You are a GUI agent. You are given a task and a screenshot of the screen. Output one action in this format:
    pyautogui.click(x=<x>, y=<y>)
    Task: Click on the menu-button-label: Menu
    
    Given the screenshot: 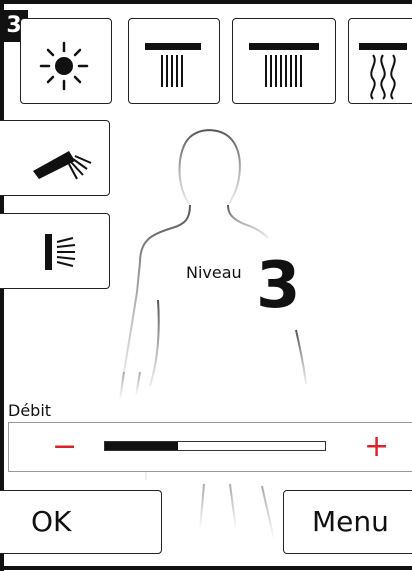 What is the action you would take?
    pyautogui.click(x=350, y=521)
    